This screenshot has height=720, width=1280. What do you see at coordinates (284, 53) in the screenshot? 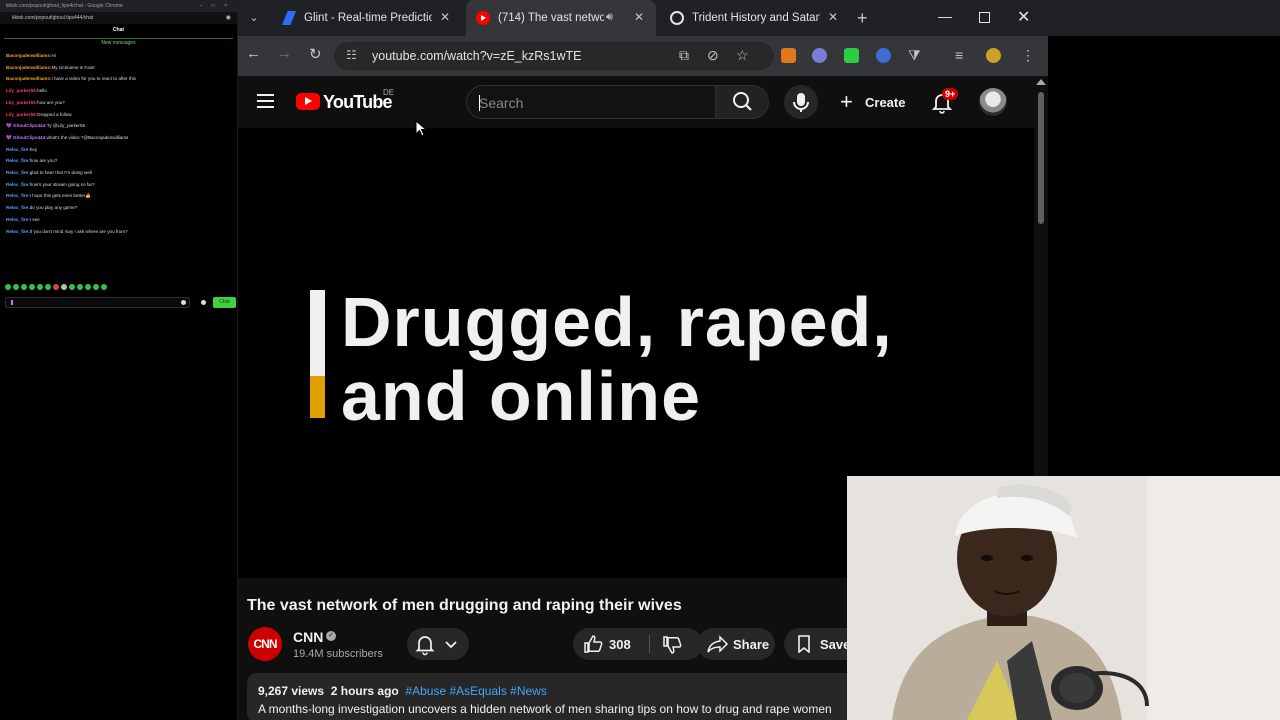
I see `forward-arrow-icon: →` at bounding box center [284, 53].